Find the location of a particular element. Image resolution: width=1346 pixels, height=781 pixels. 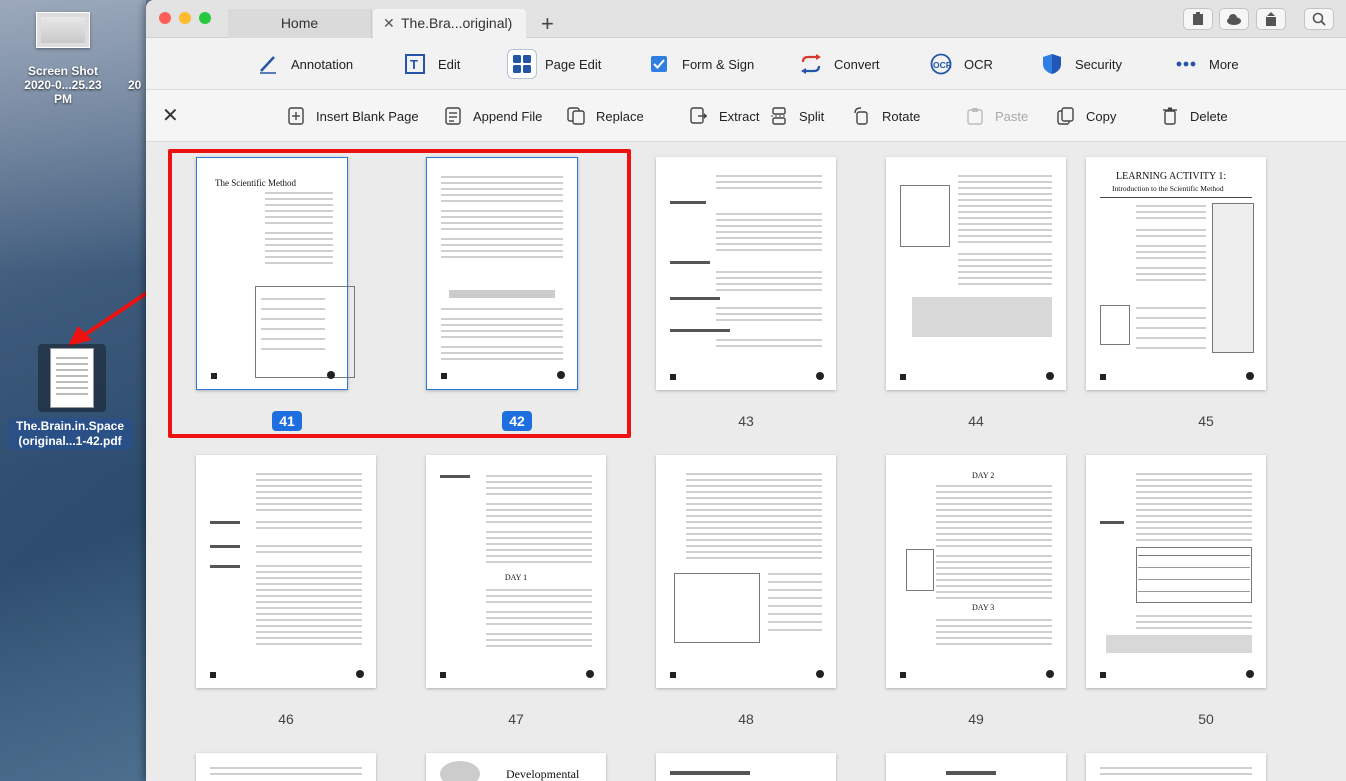

delete-label: Delete is located at coordinates (1209, 116).